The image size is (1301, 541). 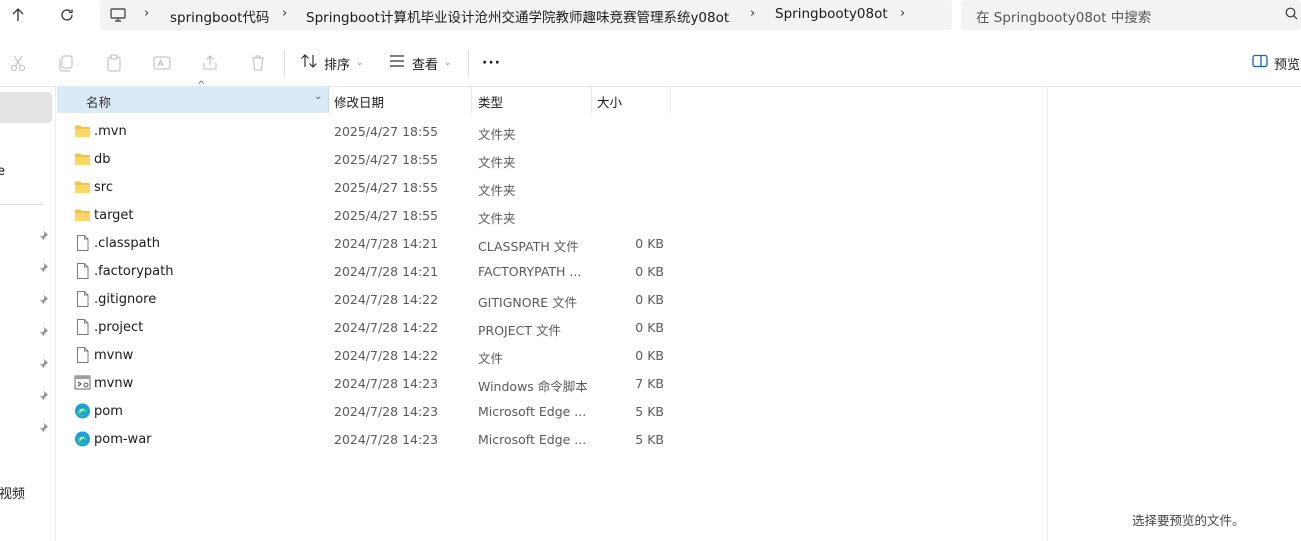 I want to click on column-header-name: 名称 ^ ⌄, so click(x=193, y=96).